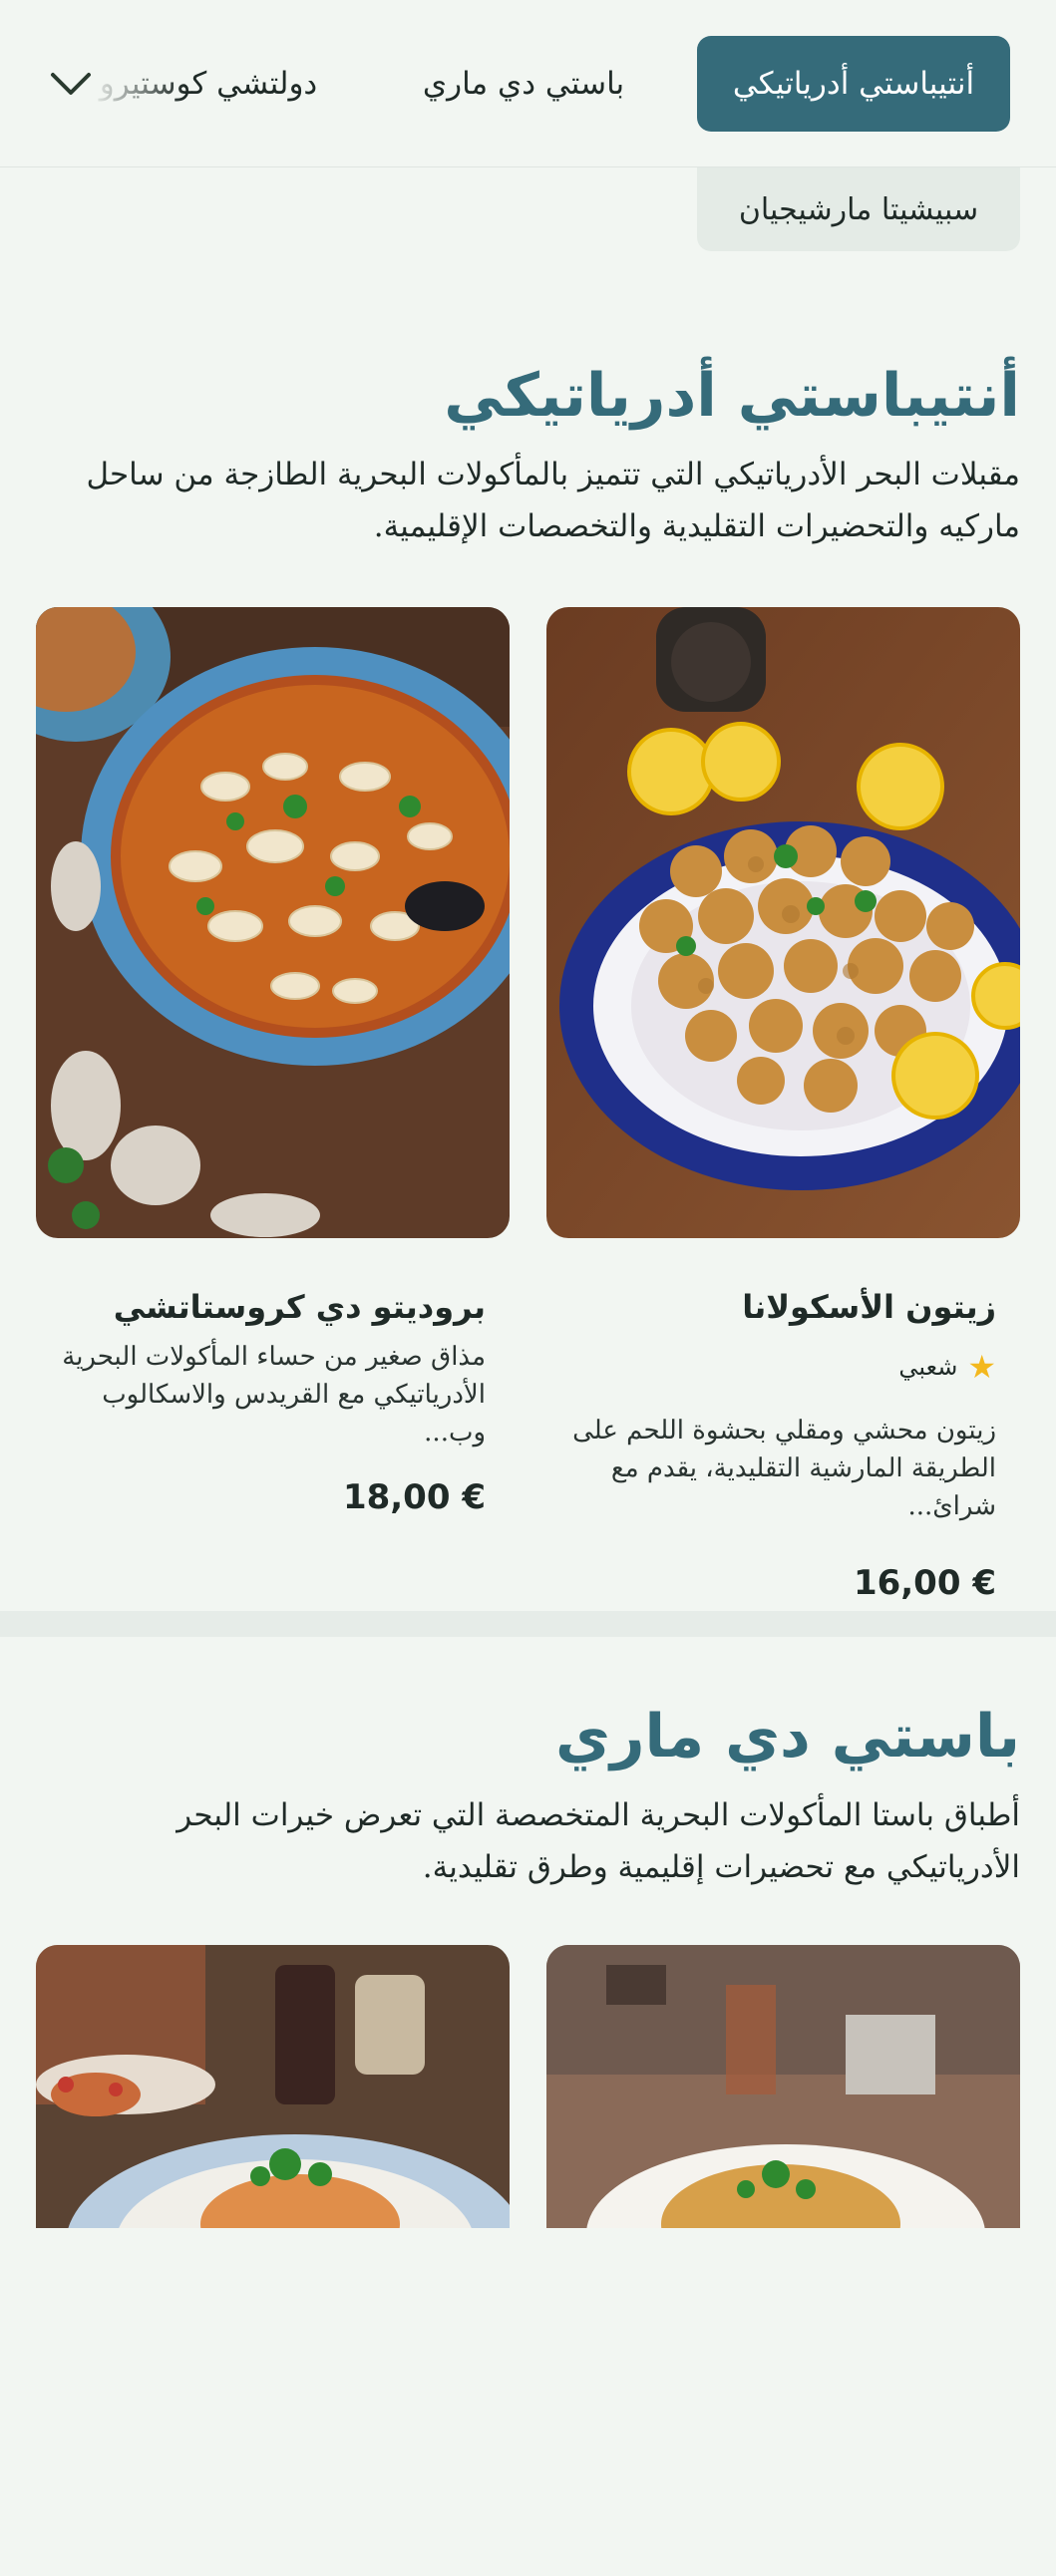  Describe the element at coordinates (273, 922) in the screenshot. I see `dish-image-brodetto` at that location.